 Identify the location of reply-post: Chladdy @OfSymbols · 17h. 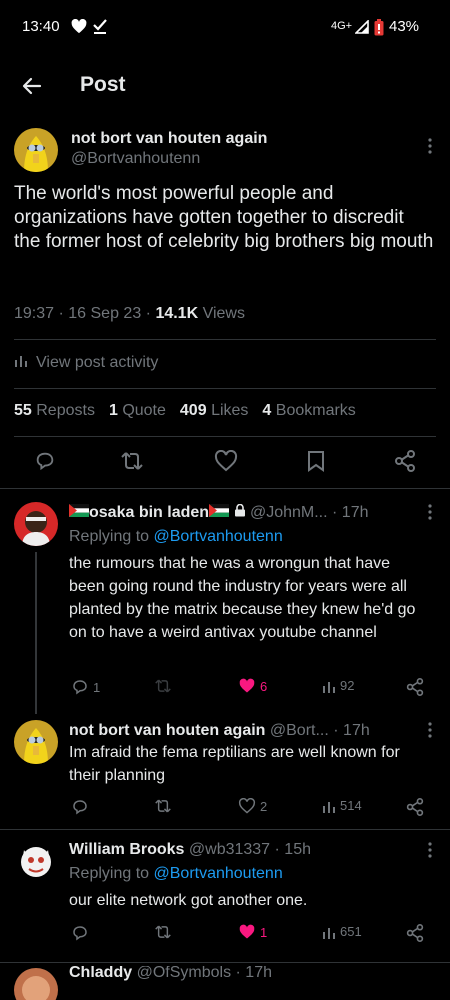
(225, 983).